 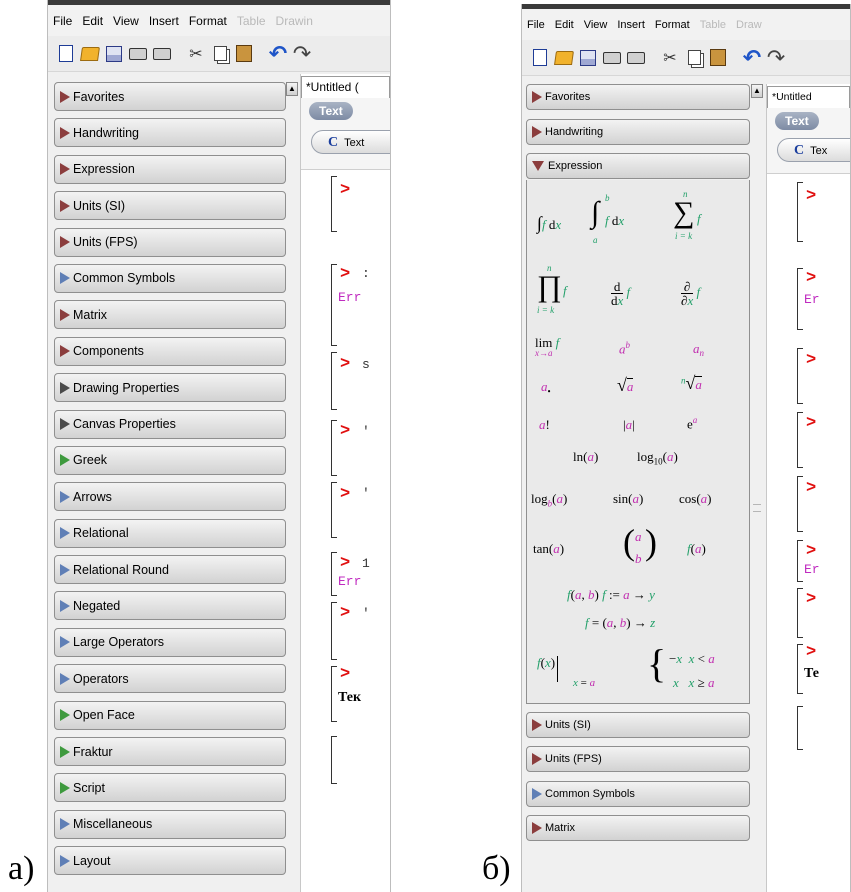 What do you see at coordinates (548, 548) in the screenshot?
I see `tan-symbol: tan(a)` at bounding box center [548, 548].